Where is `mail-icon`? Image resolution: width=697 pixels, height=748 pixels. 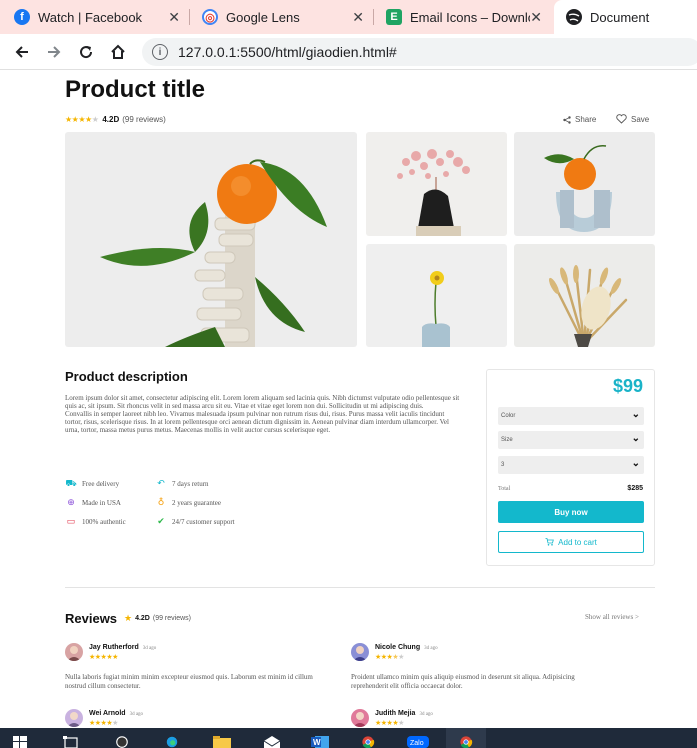
mail-icon is located at coordinates (272, 738).